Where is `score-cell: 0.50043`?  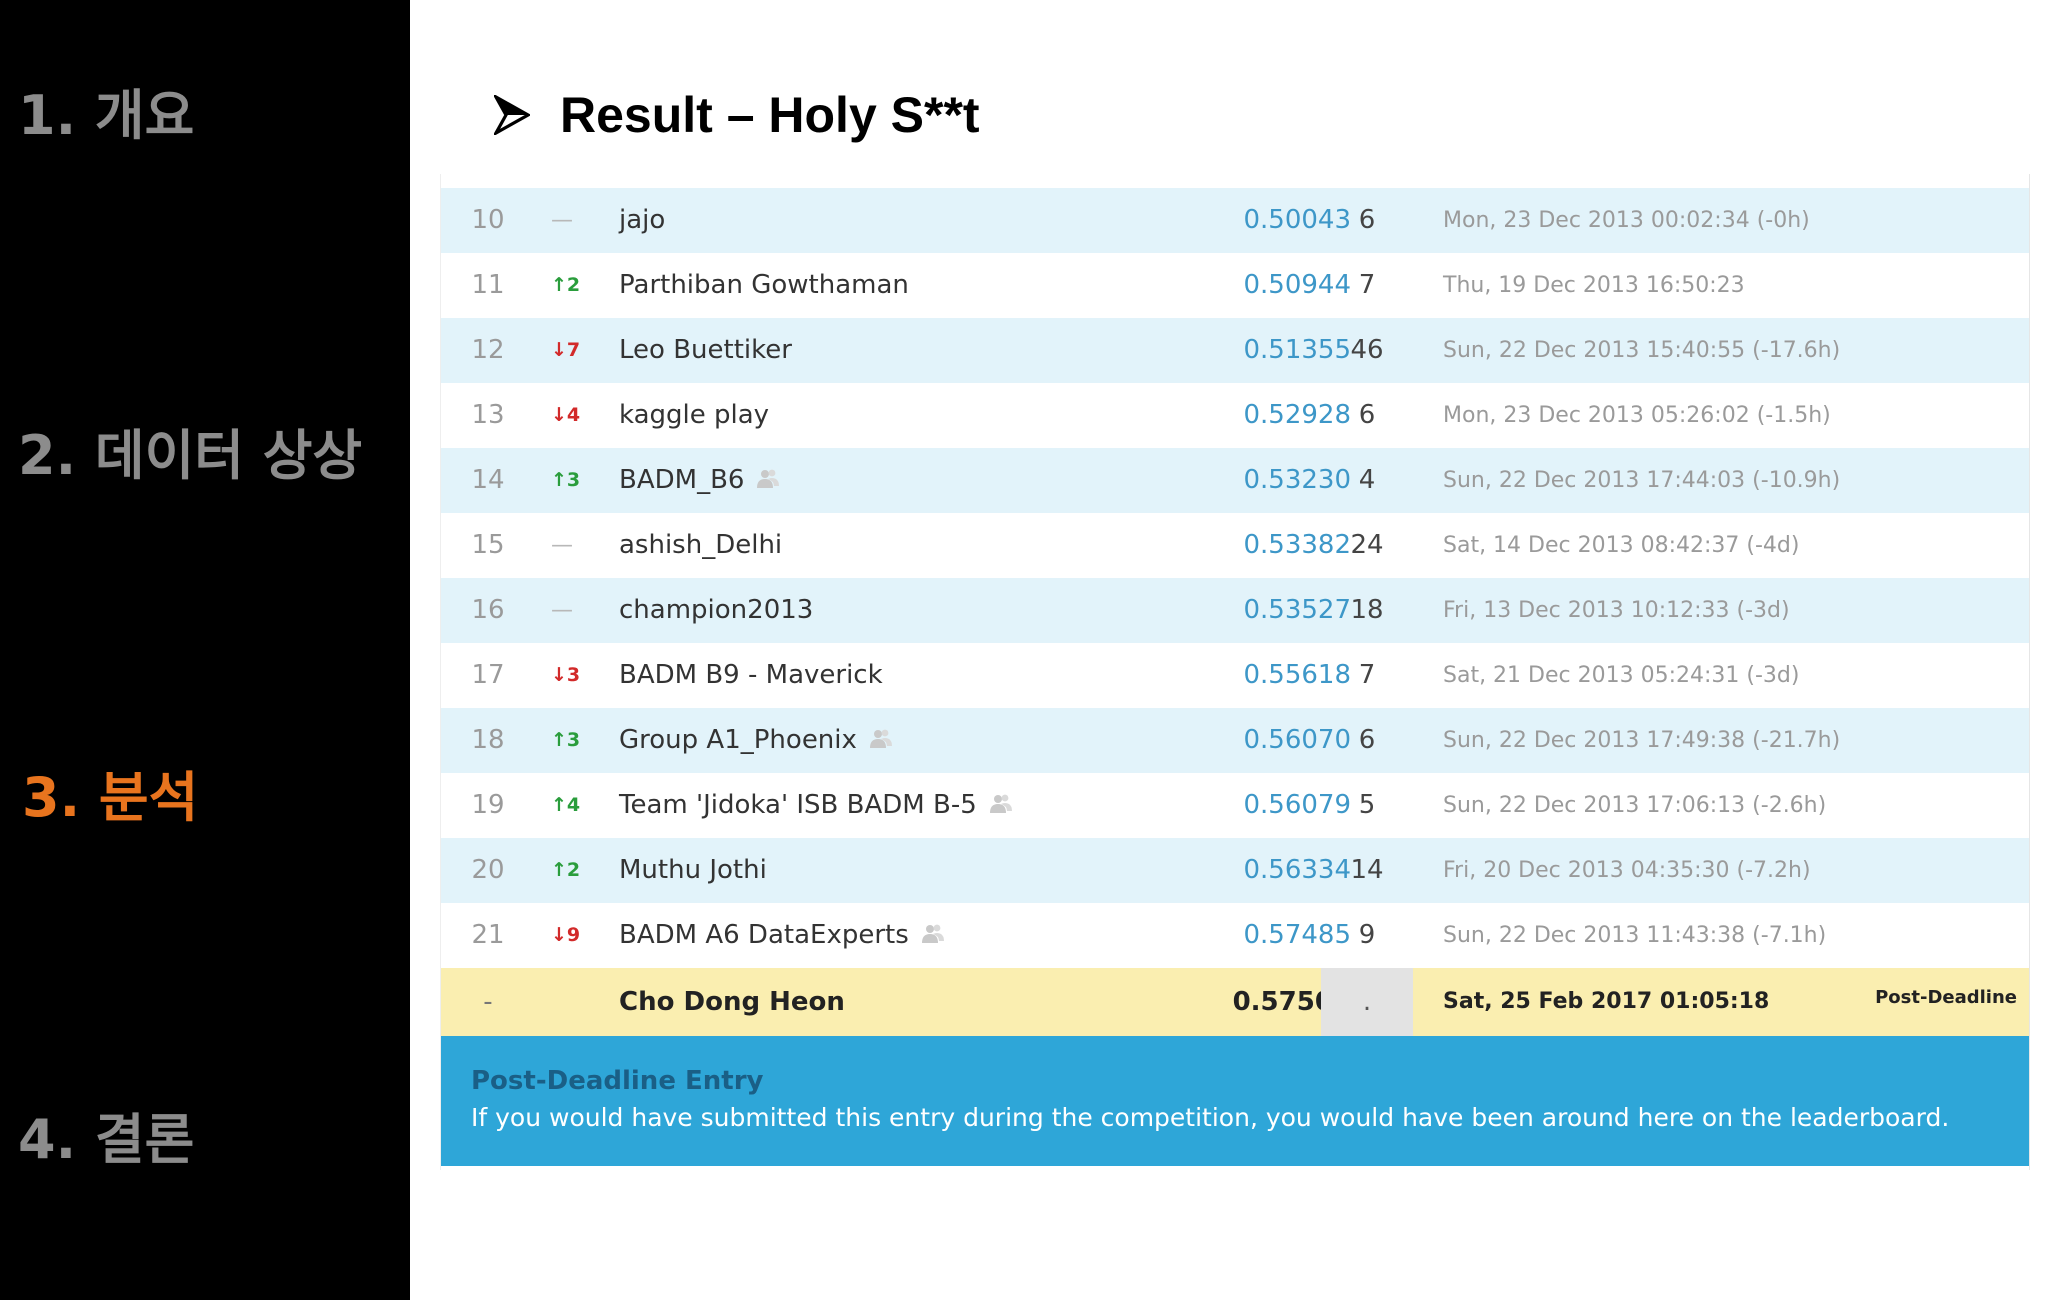 score-cell: 0.50043 is located at coordinates (1297, 220).